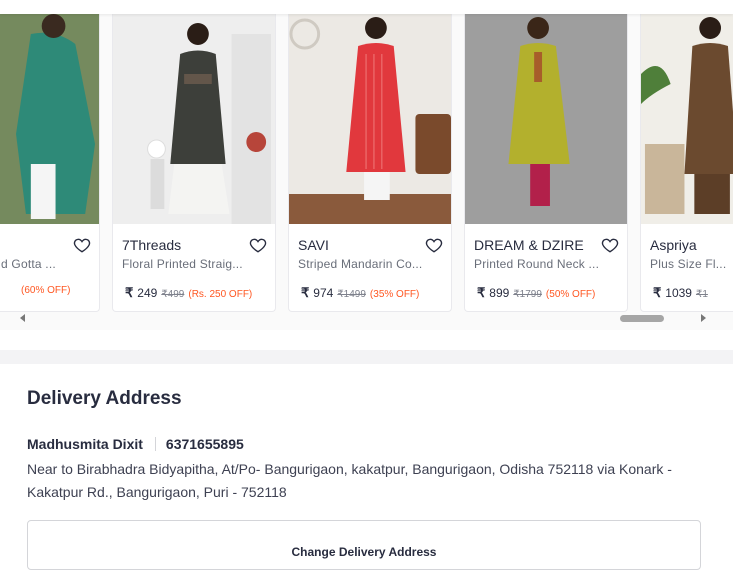 This screenshot has width=733, height=570. What do you see at coordinates (673, 245) in the screenshot?
I see `product-brand: Aspriya` at bounding box center [673, 245].